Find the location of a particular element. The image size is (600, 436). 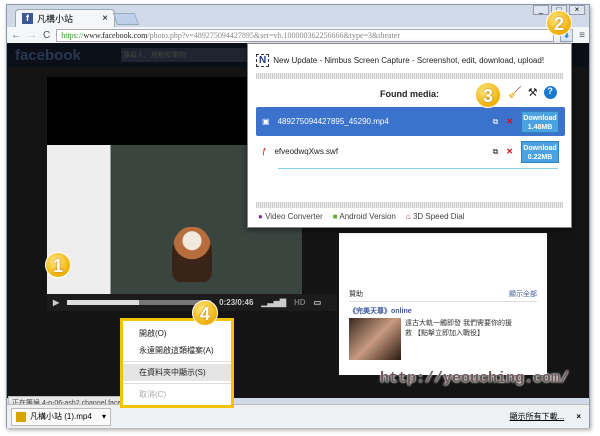

download-button: Download 1.48MB is located at coordinates (540, 121).